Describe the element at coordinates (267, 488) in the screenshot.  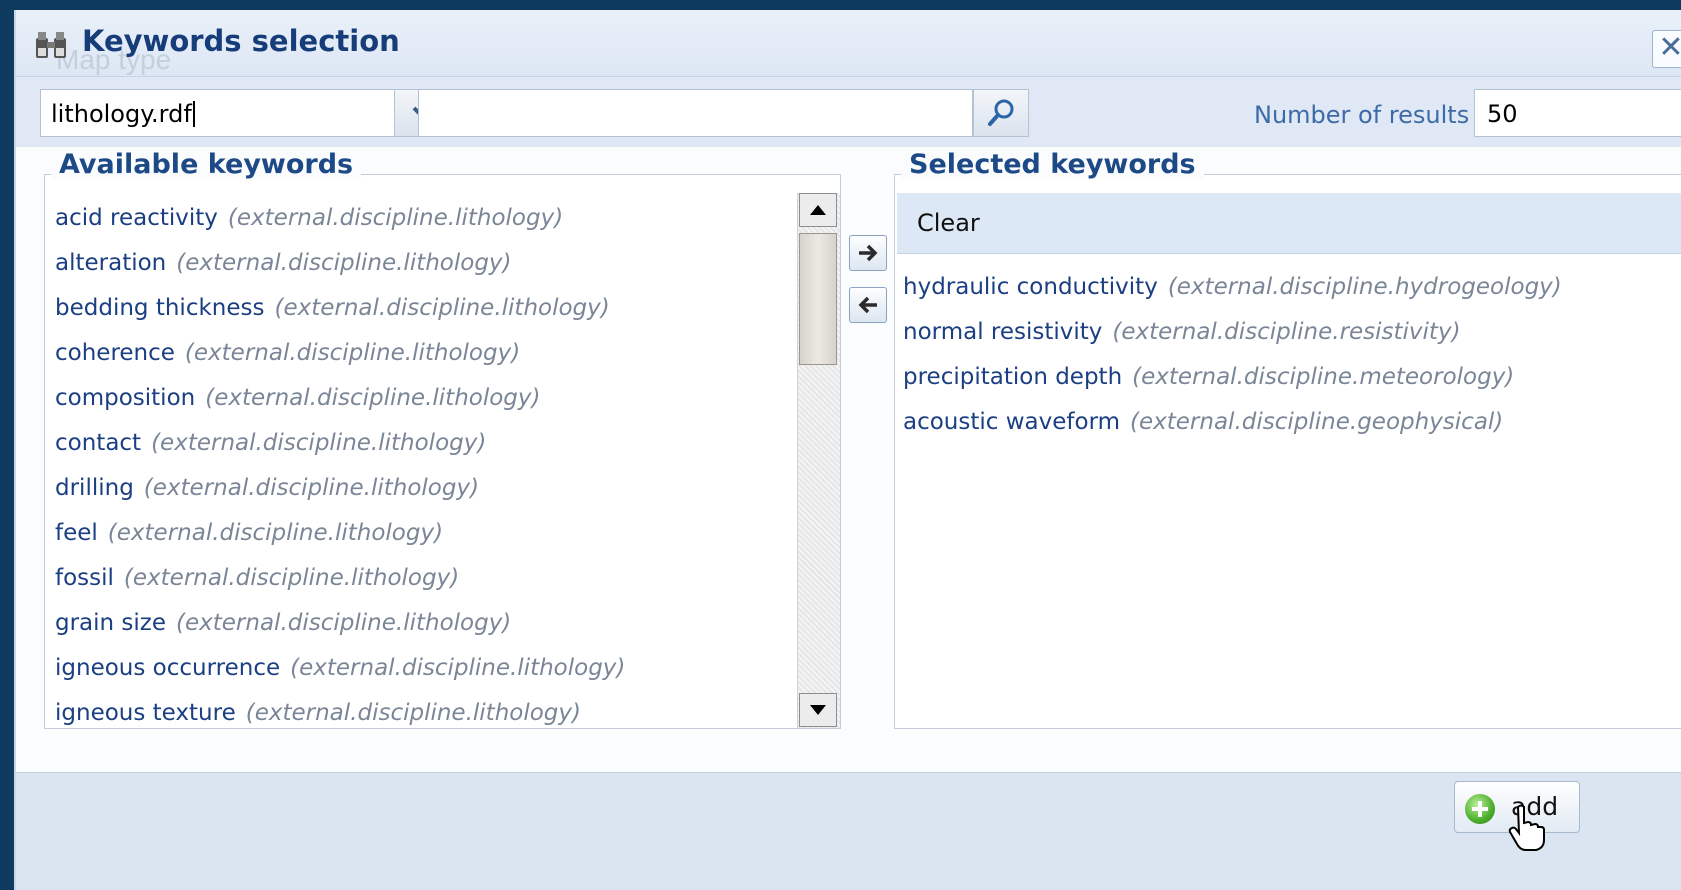
I see `available-keyword-item: drilling (external.discipline.lithology)` at that location.